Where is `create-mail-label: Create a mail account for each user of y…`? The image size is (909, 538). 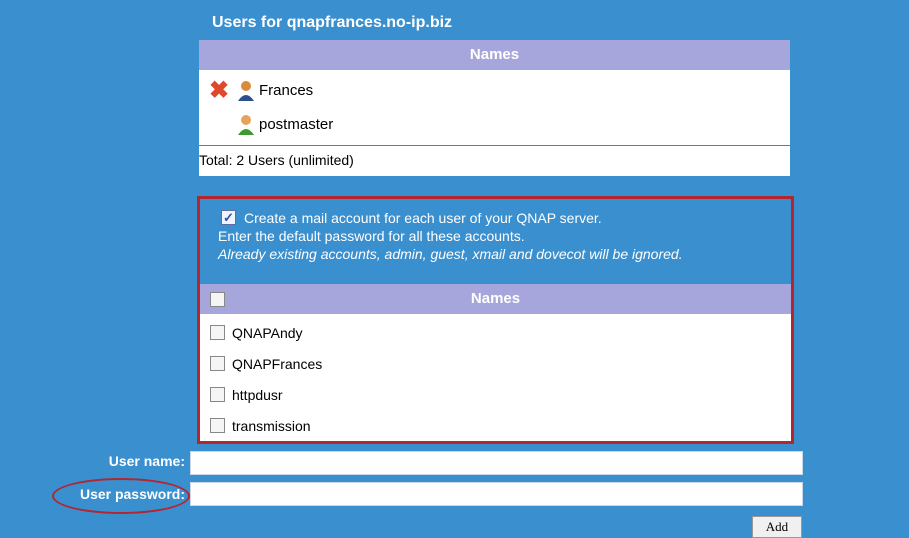 create-mail-label: Create a mail account for each user of y… is located at coordinates (423, 218).